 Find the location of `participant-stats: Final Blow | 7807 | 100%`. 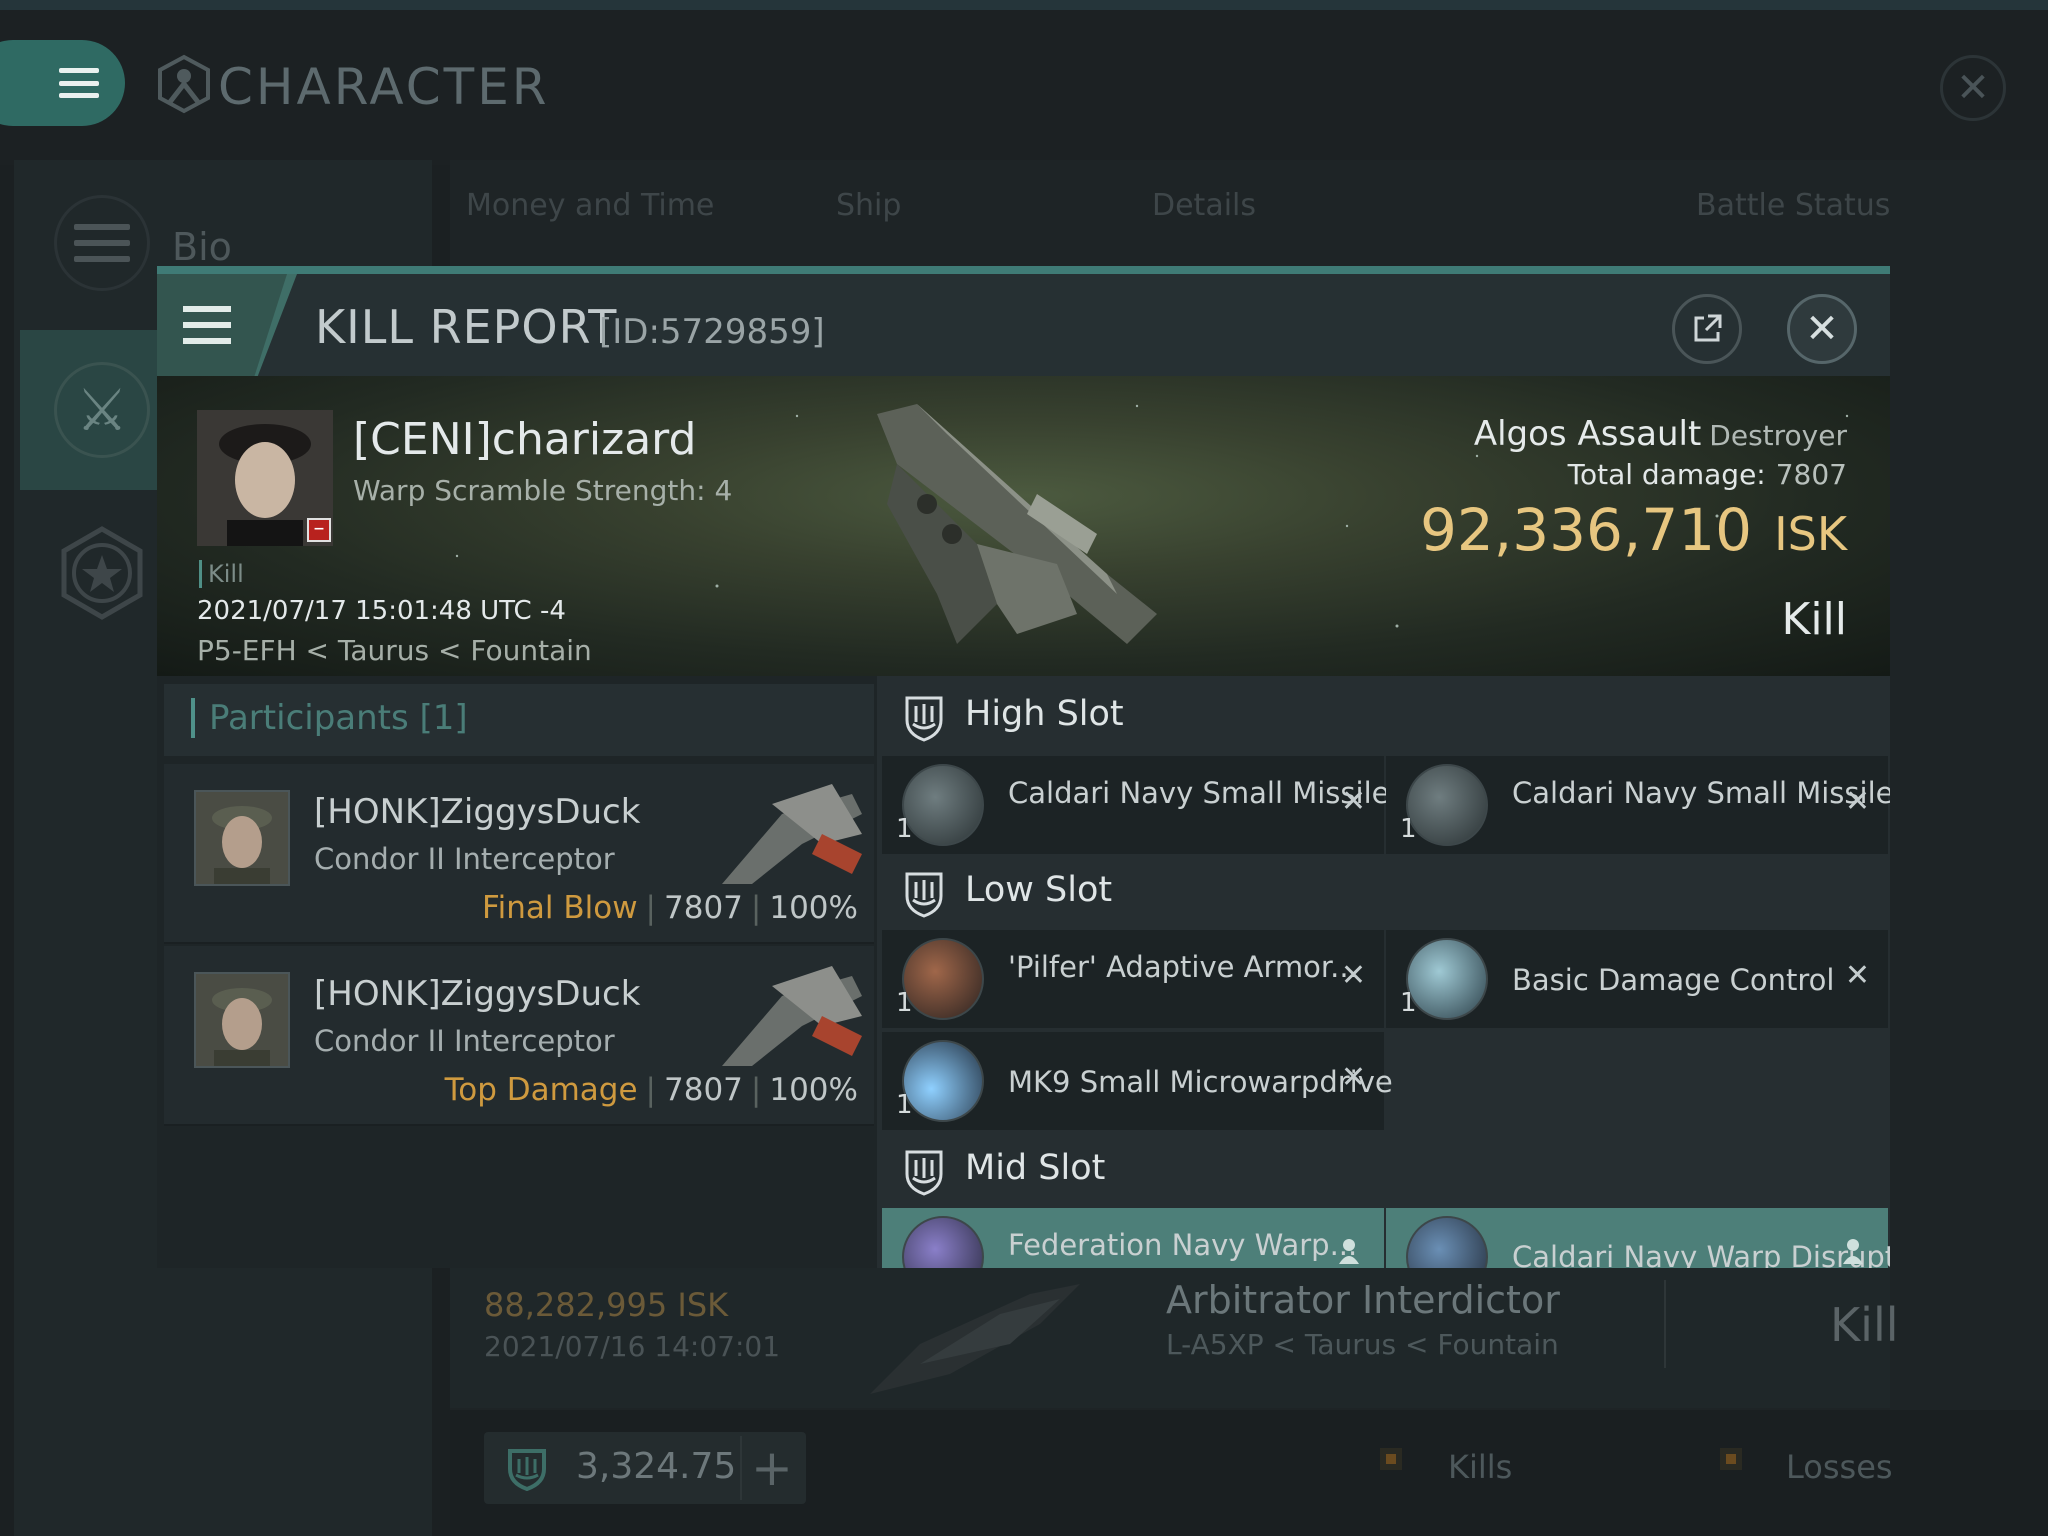

participant-stats: Final Blow | 7807 | 100% is located at coordinates (670, 908).